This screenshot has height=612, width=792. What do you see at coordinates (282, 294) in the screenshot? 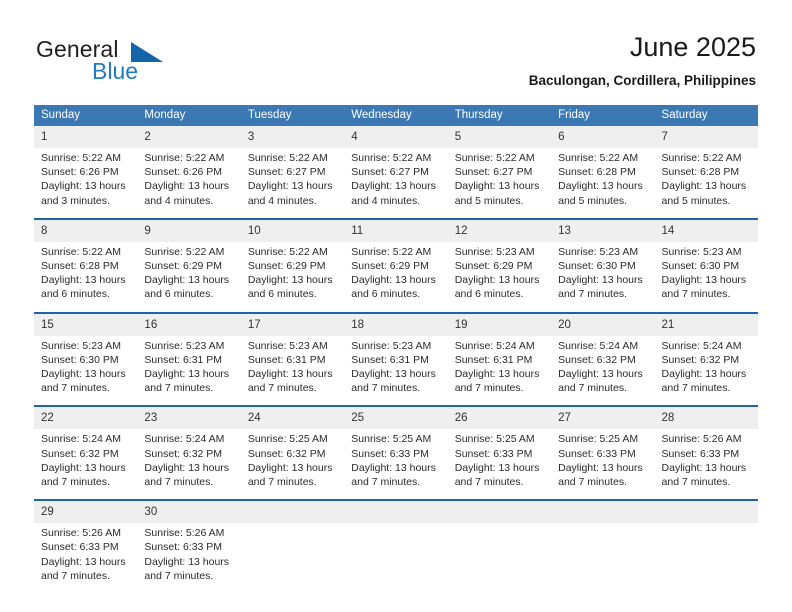
I see `daylight-duration-line2: and 6 minutes.` at bounding box center [282, 294].